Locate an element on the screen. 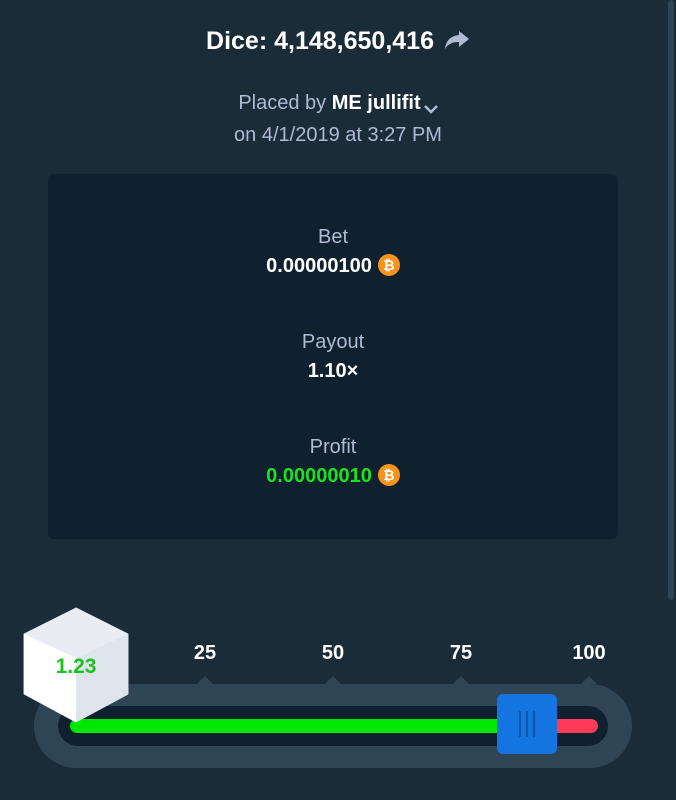 The height and width of the screenshot is (800, 676). tick-label-25: 25 is located at coordinates (205, 653).